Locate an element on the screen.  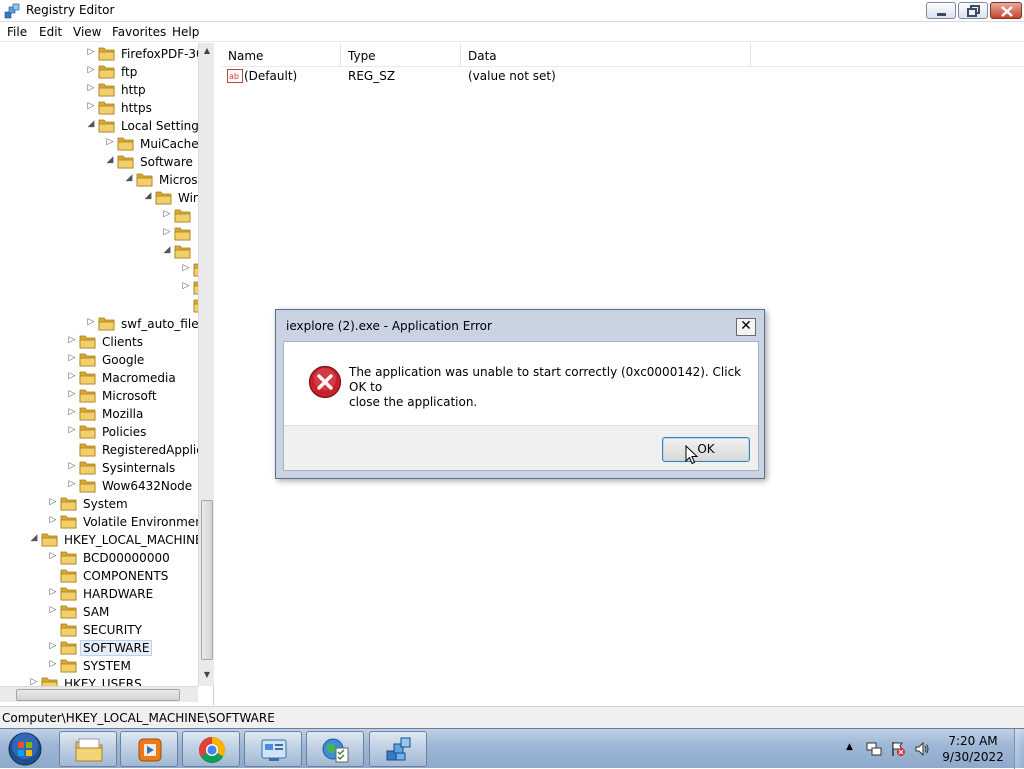
tree-item: ▷ Macromedia is located at coordinates (106, 378).